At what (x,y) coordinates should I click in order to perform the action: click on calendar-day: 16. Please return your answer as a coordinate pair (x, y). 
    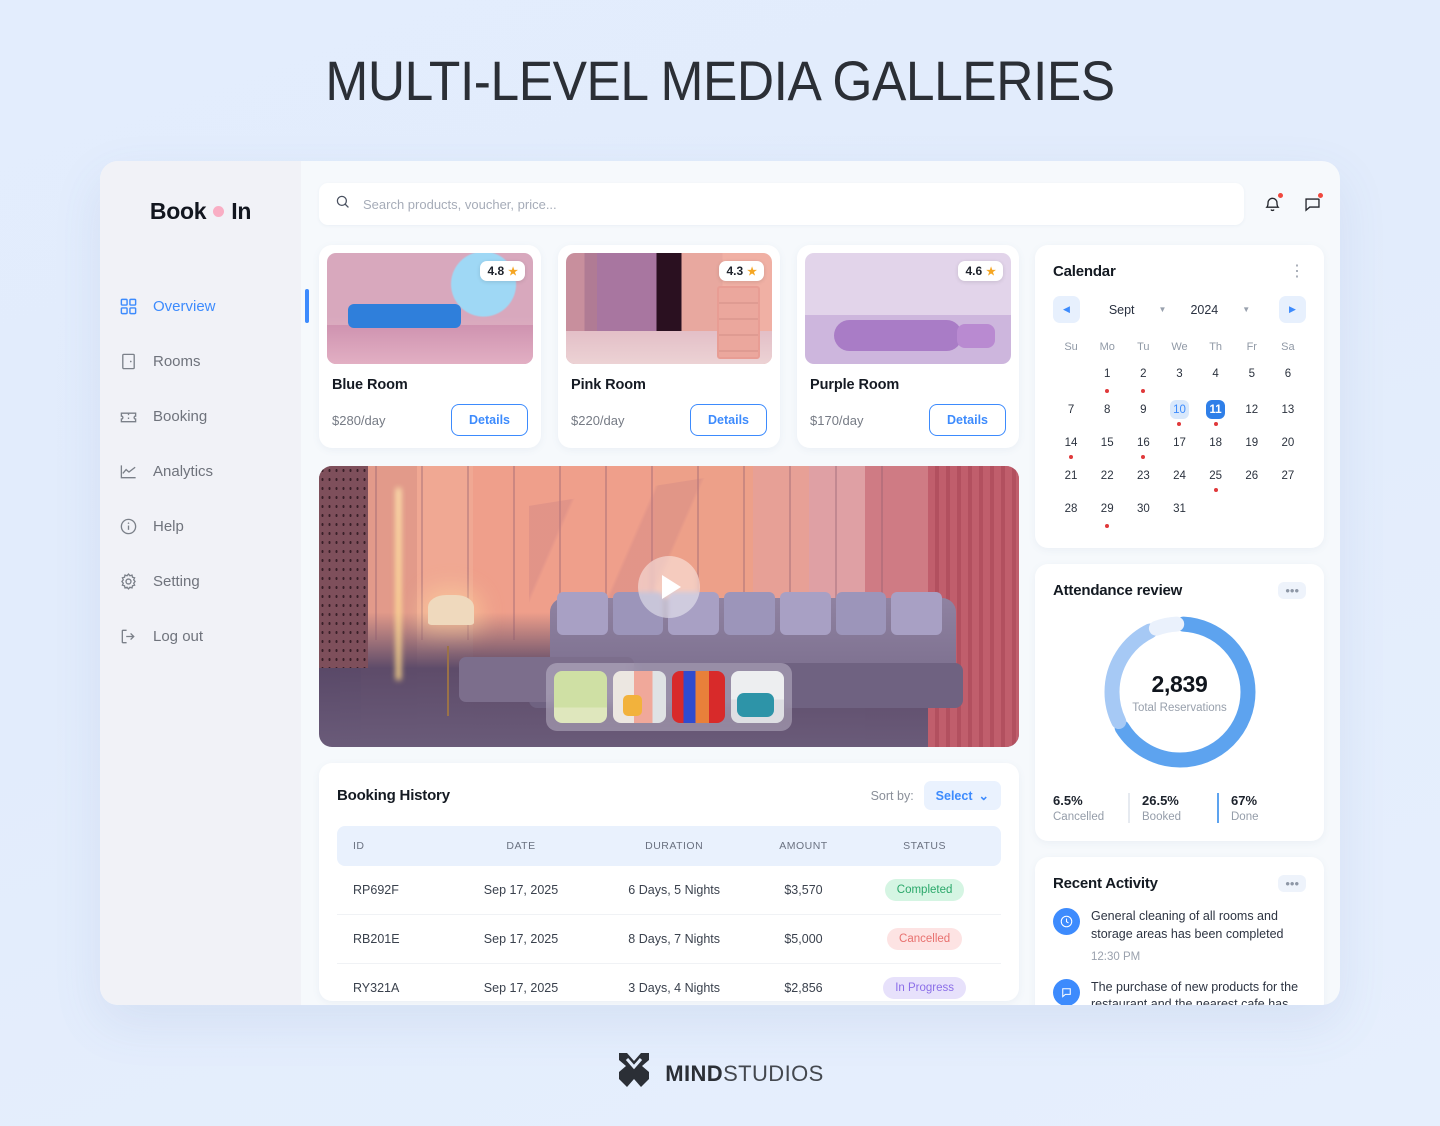
    Looking at the image, I should click on (1143, 444).